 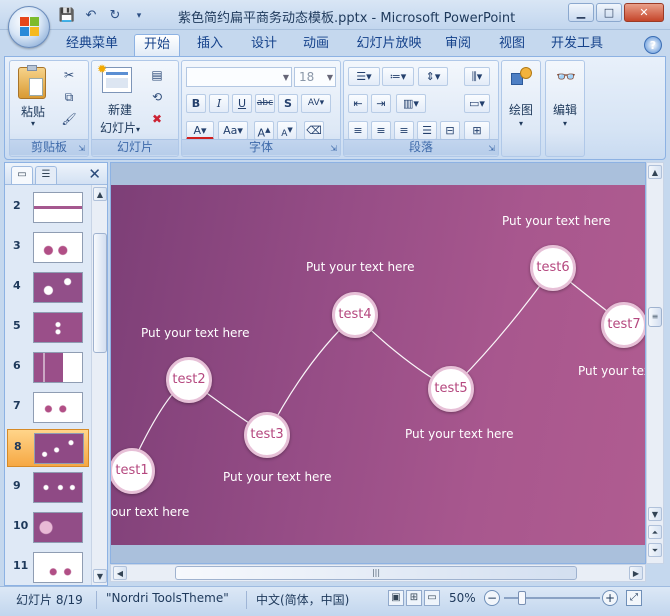 I want to click on zoom-out-icon: −, so click(x=492, y=598).